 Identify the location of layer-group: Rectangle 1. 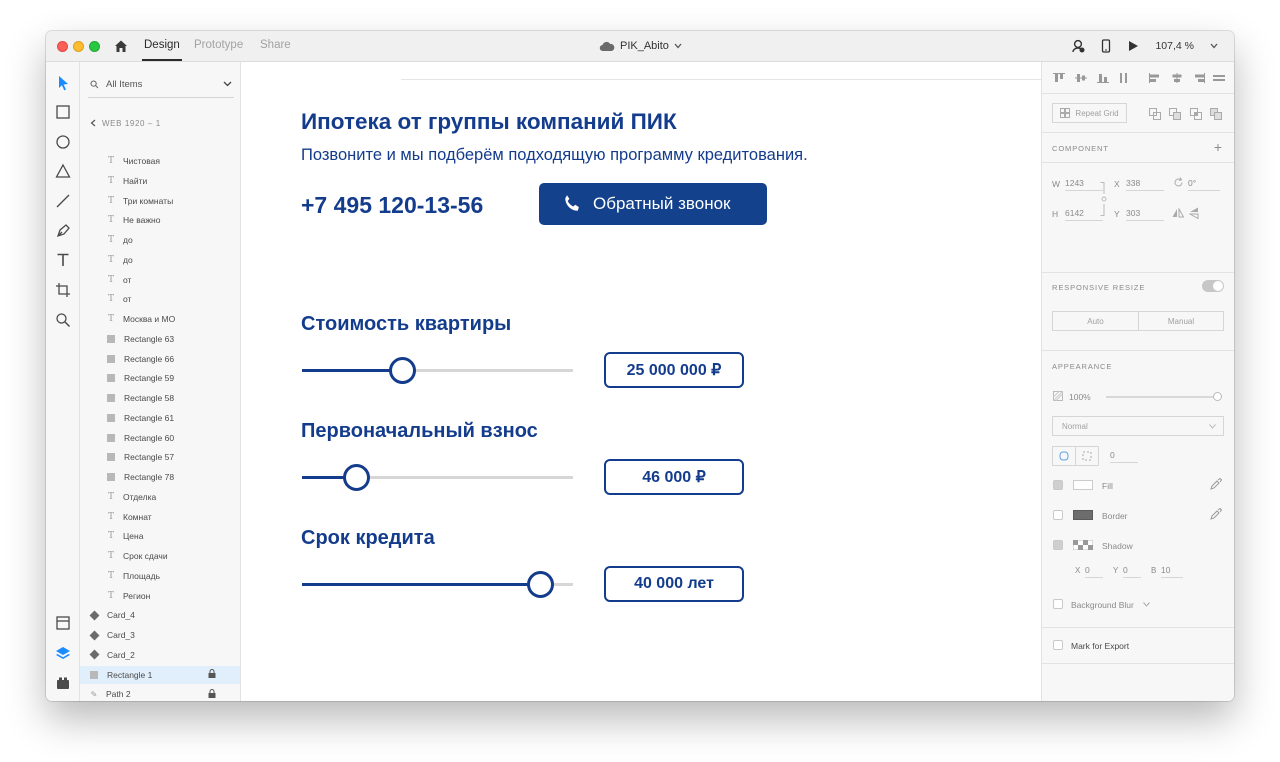
(160, 674).